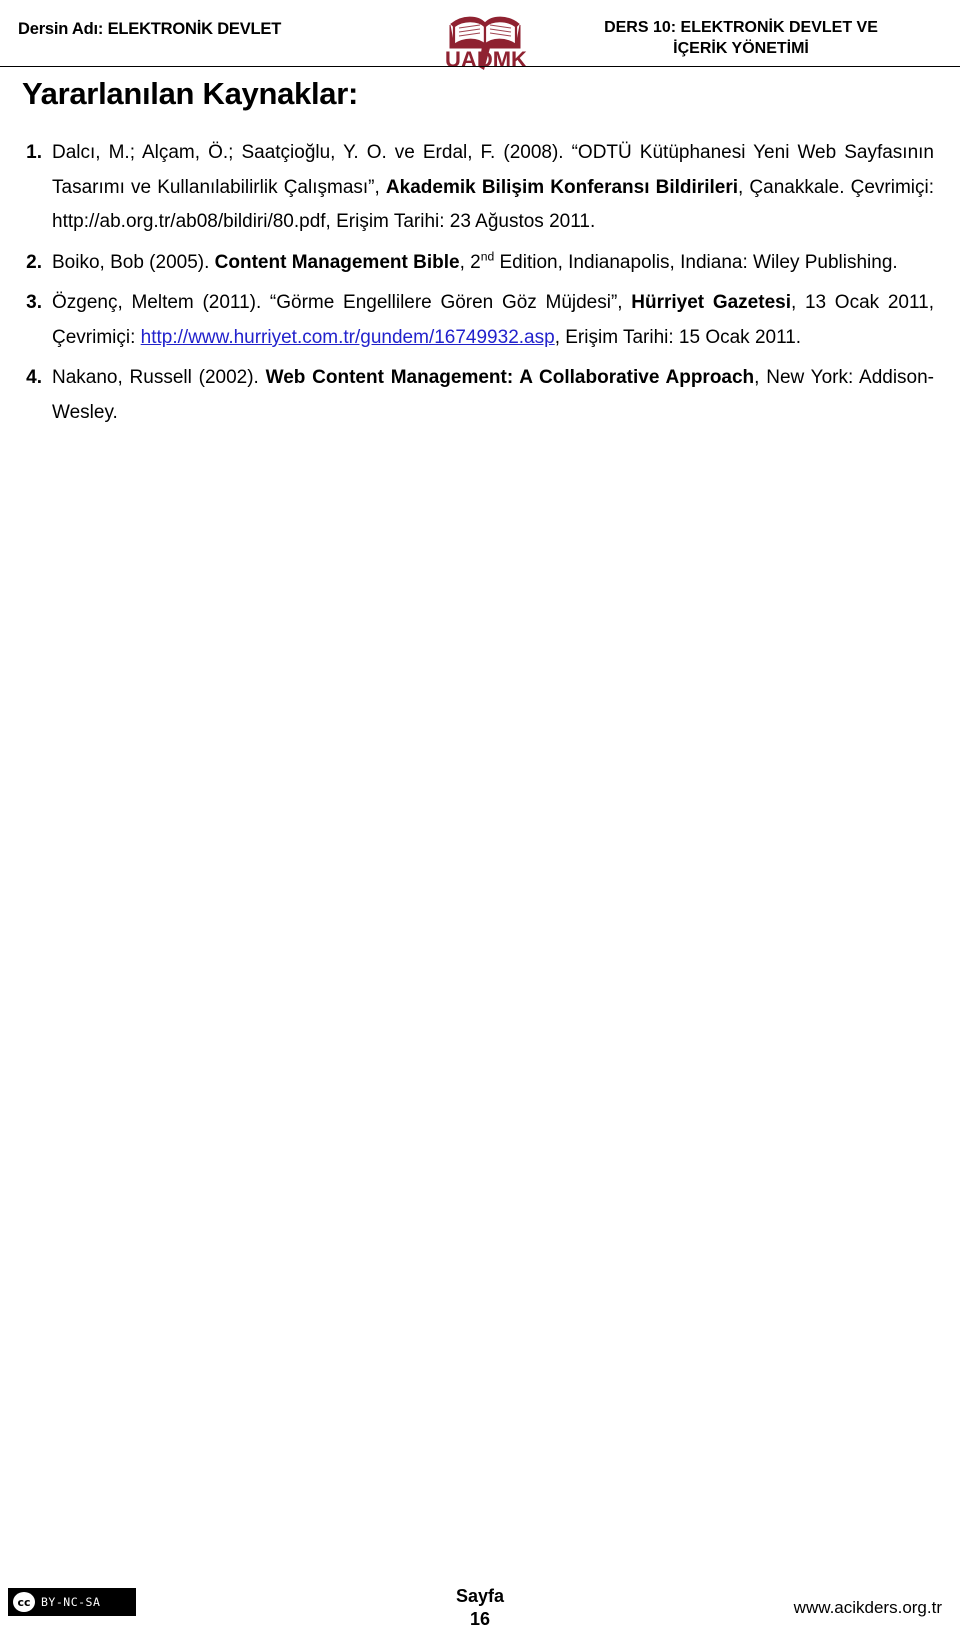 Image resolution: width=960 pixels, height=1644 pixels. What do you see at coordinates (486, 59) in the screenshot?
I see `uadmk-logo-text: UADMK` at bounding box center [486, 59].